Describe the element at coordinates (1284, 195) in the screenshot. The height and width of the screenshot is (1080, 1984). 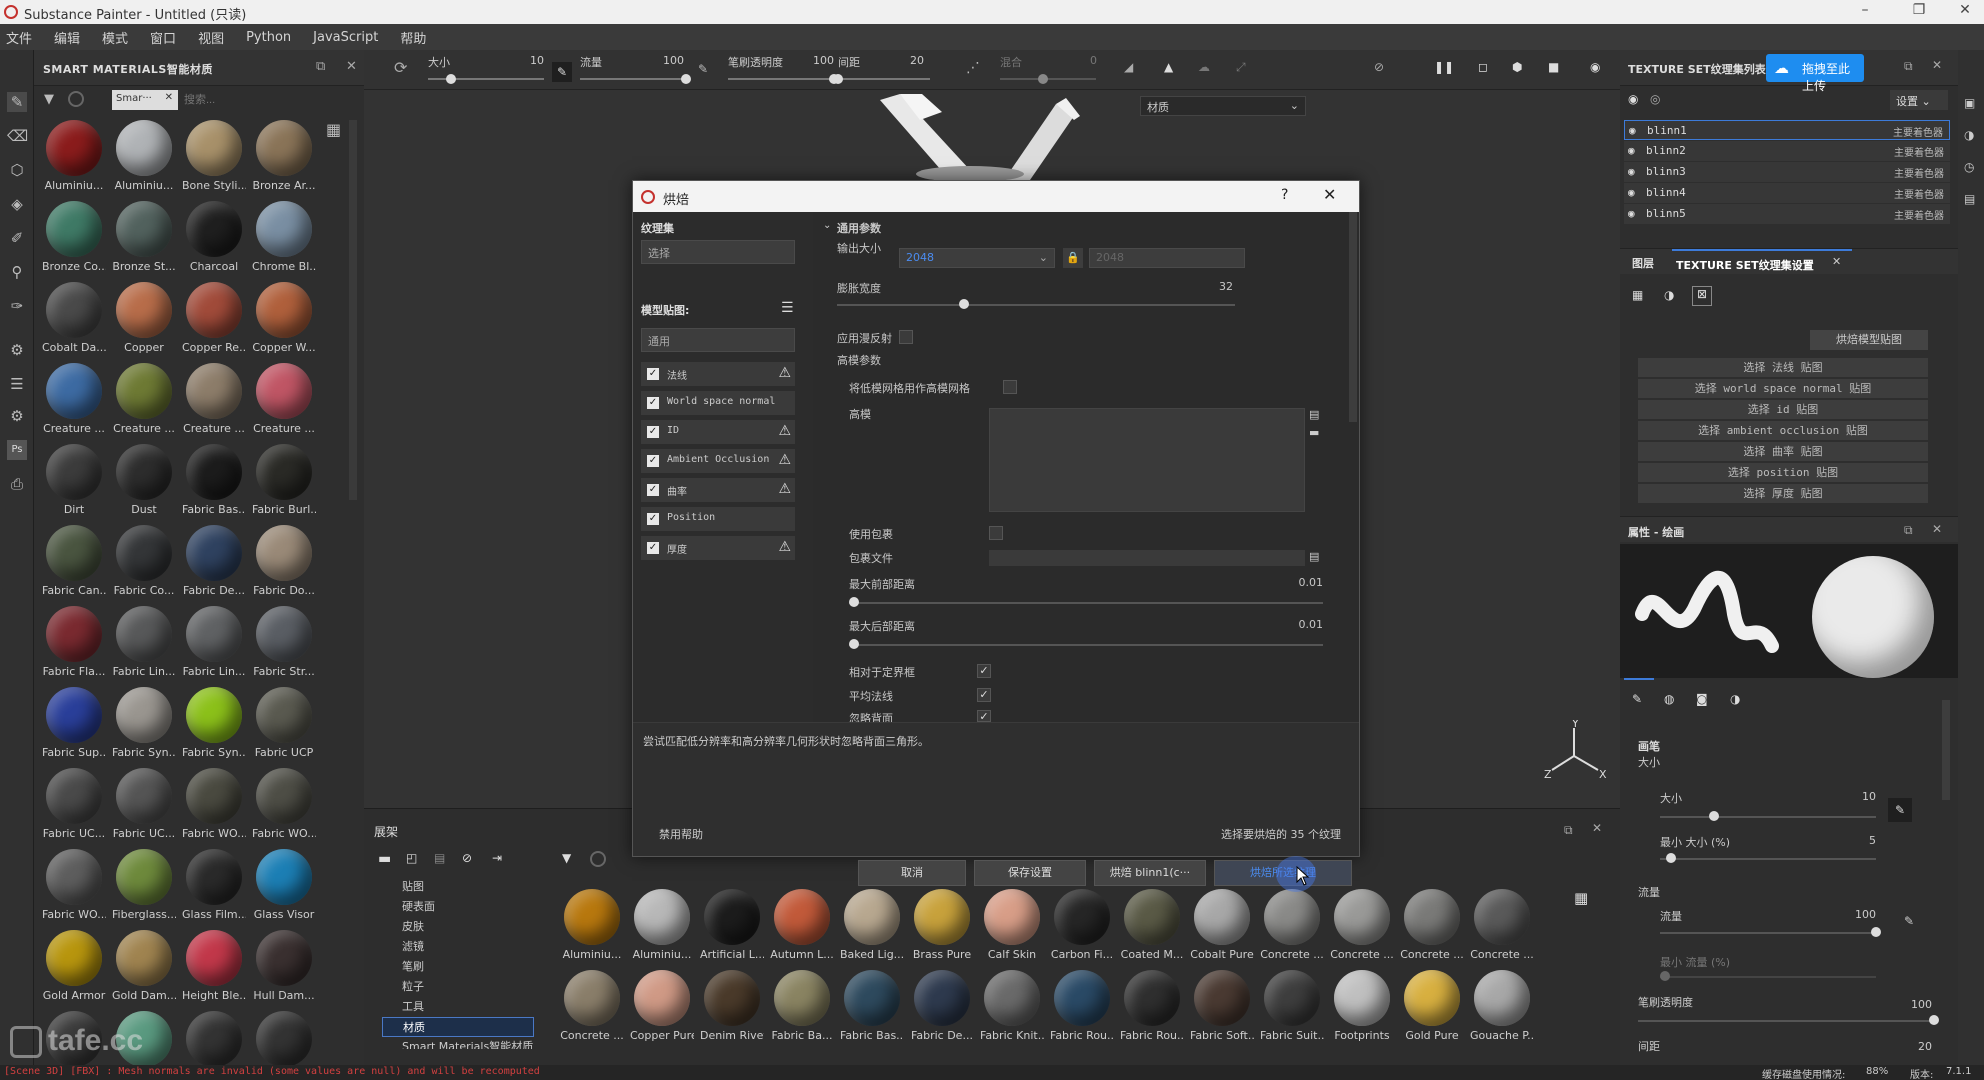
I see `help-button: ?` at that location.